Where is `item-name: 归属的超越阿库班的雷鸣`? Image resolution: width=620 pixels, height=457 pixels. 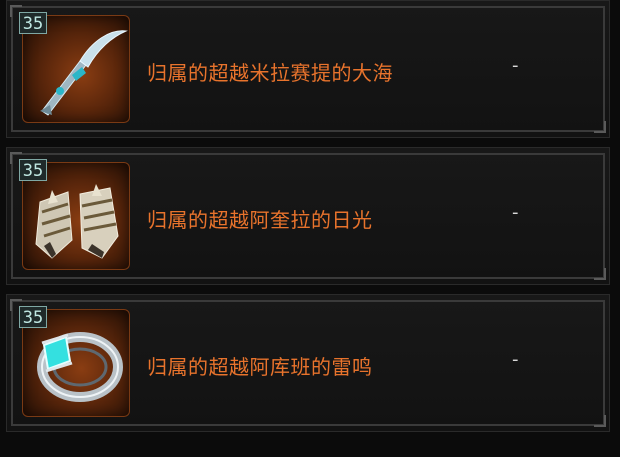 item-name: 归属的超越阿库班的雷鸣 is located at coordinates (260, 367).